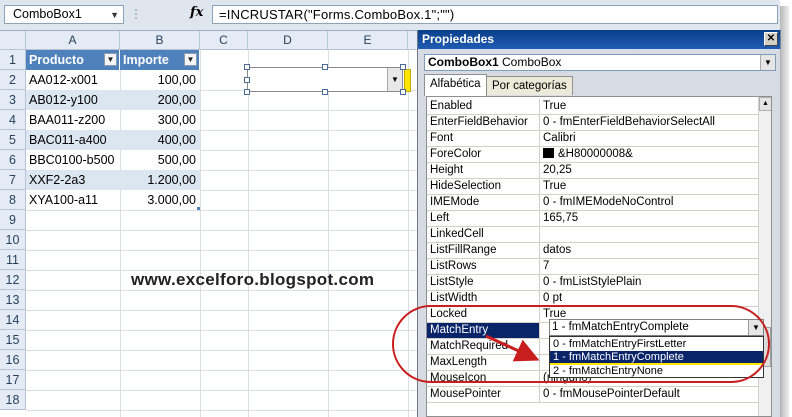  Describe the element at coordinates (495, 14) in the screenshot. I see `formula-input: =INCRUSTAR("Forms.ComboBox.1";"")` at that location.